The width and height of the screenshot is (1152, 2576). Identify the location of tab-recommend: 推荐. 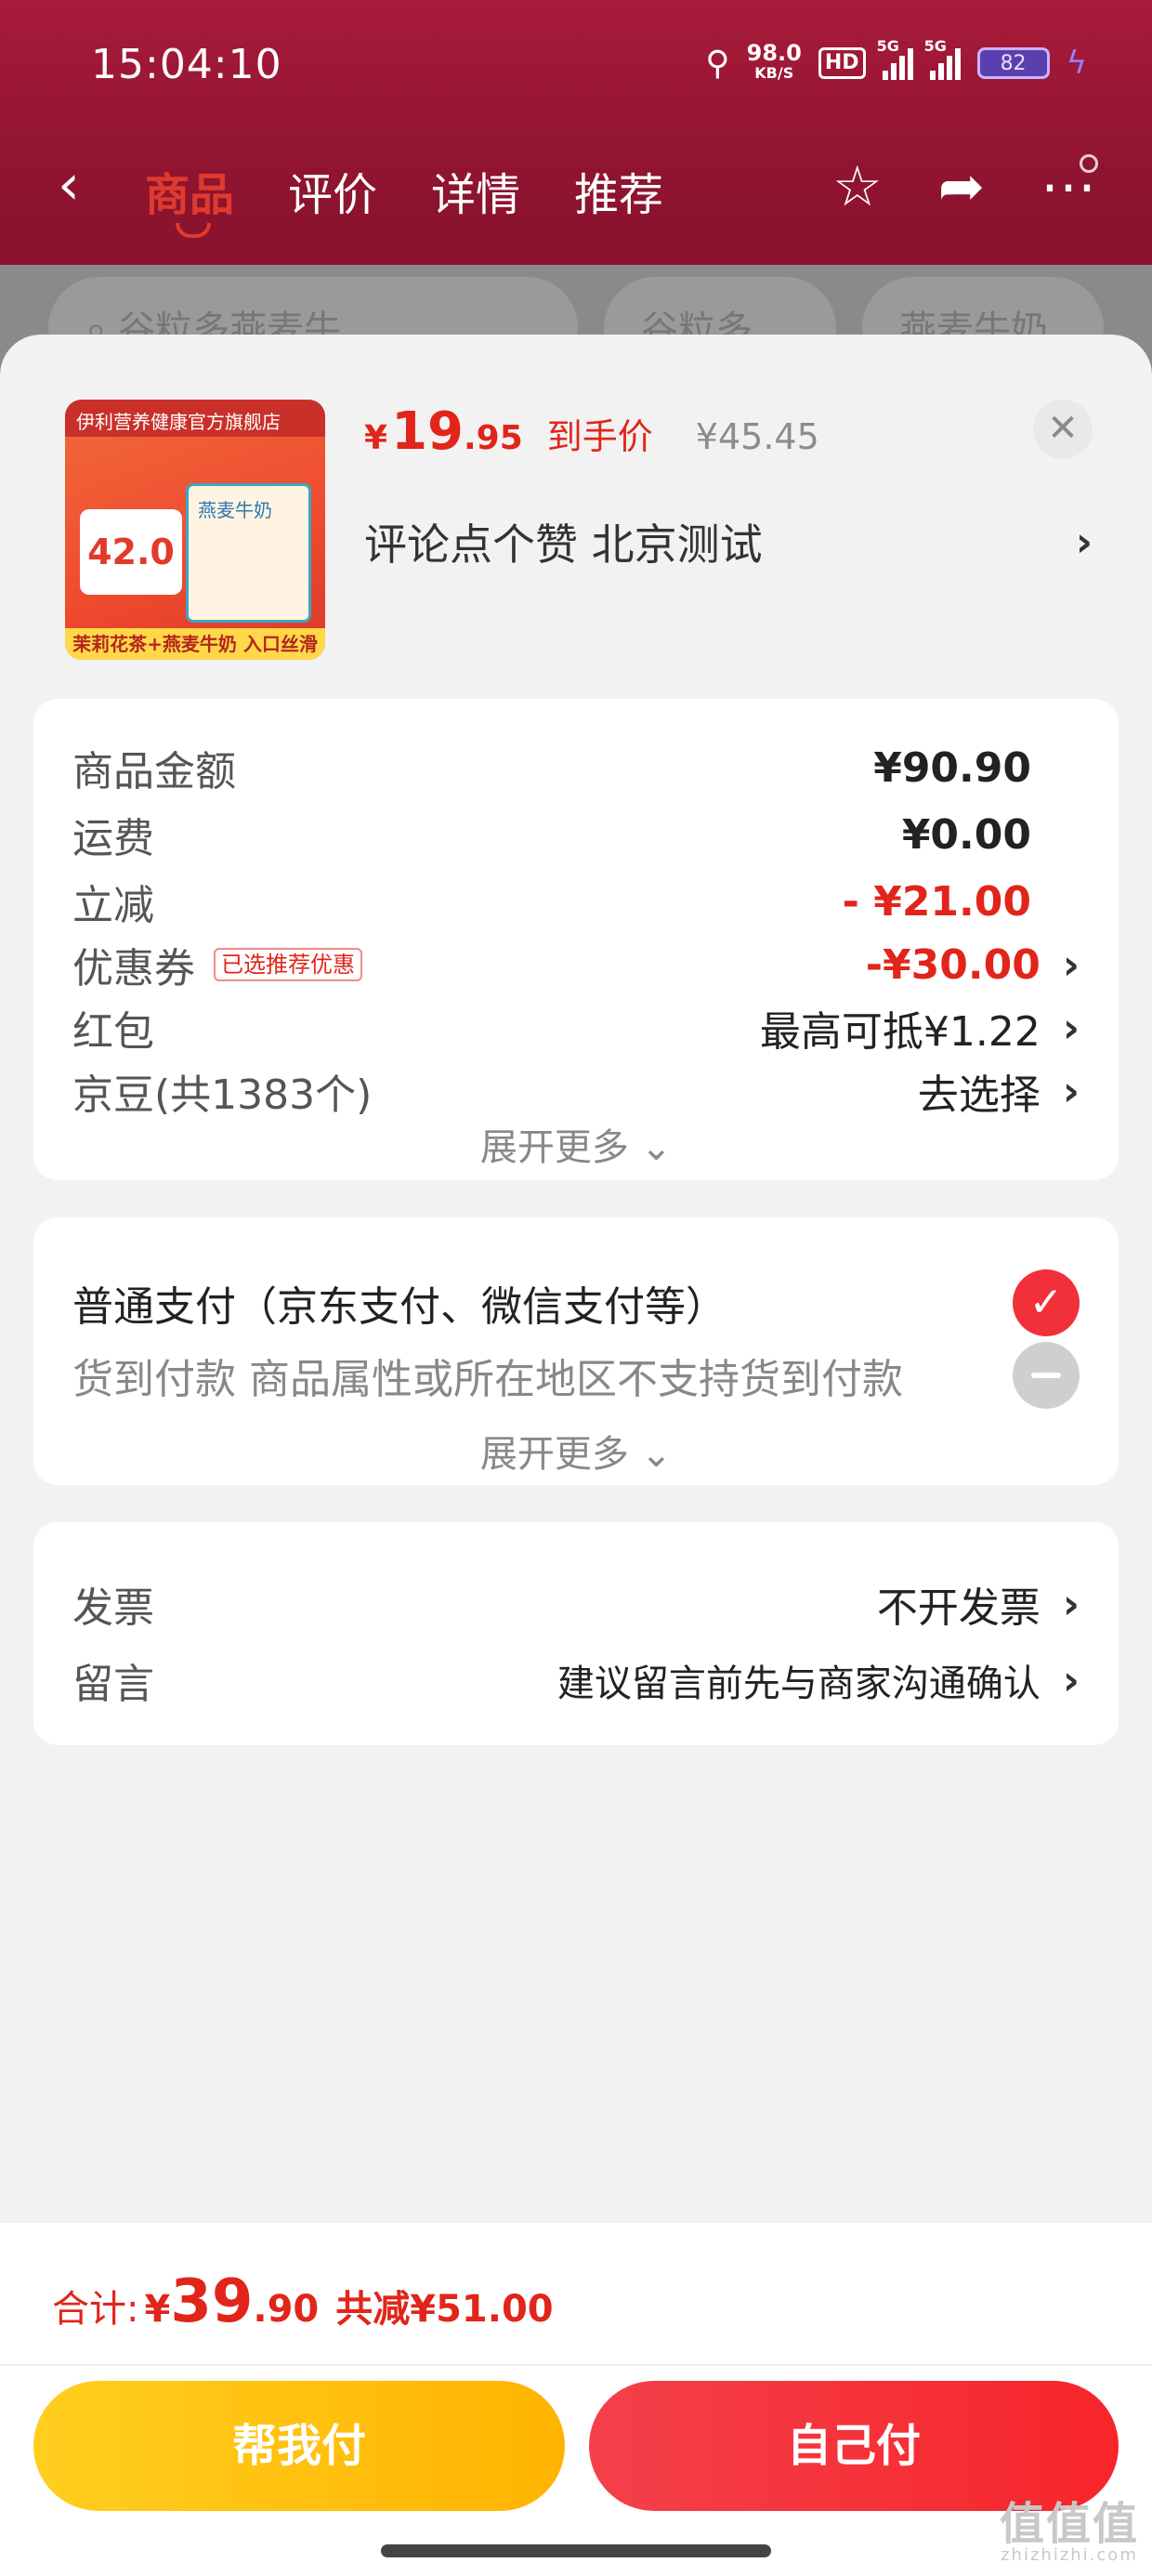
(618, 190).